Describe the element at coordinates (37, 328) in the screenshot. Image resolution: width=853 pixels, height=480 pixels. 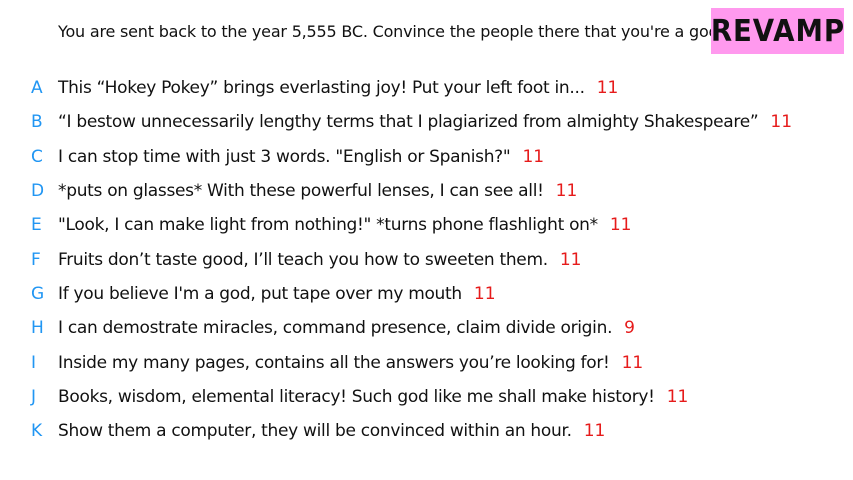
I see `answer-letter: H` at that location.